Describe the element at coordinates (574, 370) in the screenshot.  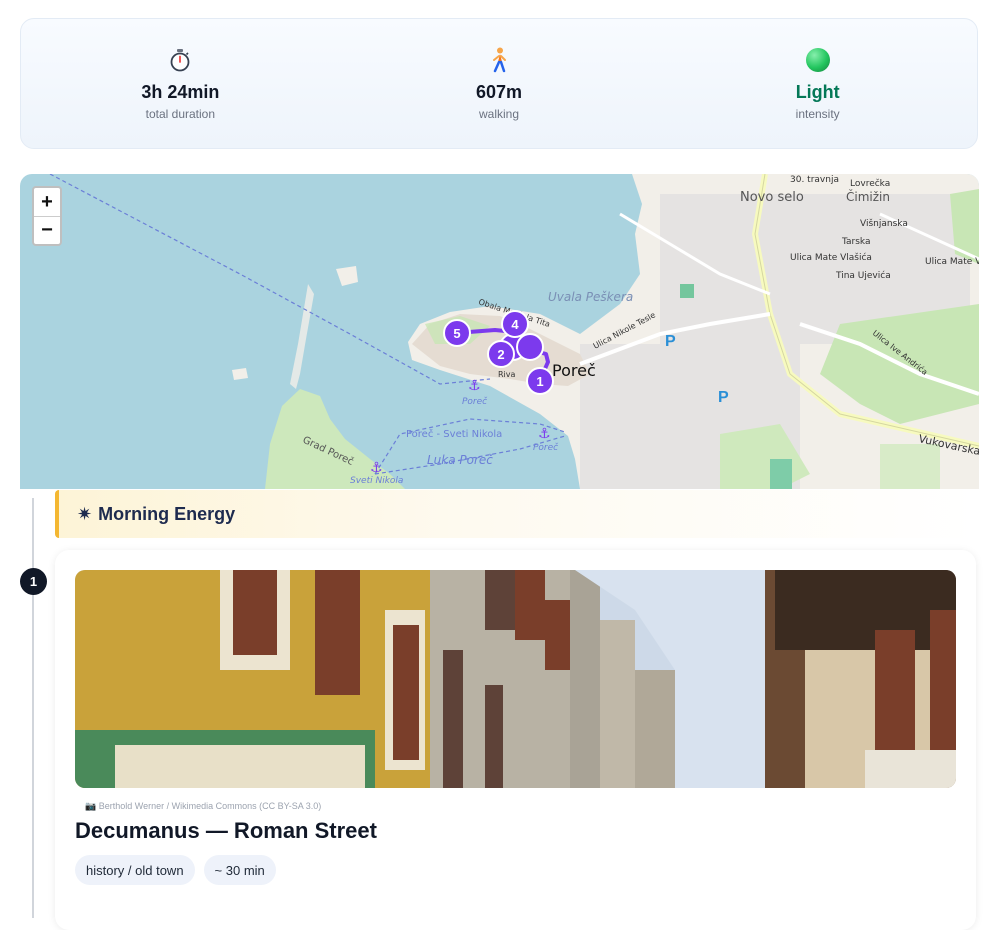
I see `map-label-porec: Poreč` at that location.